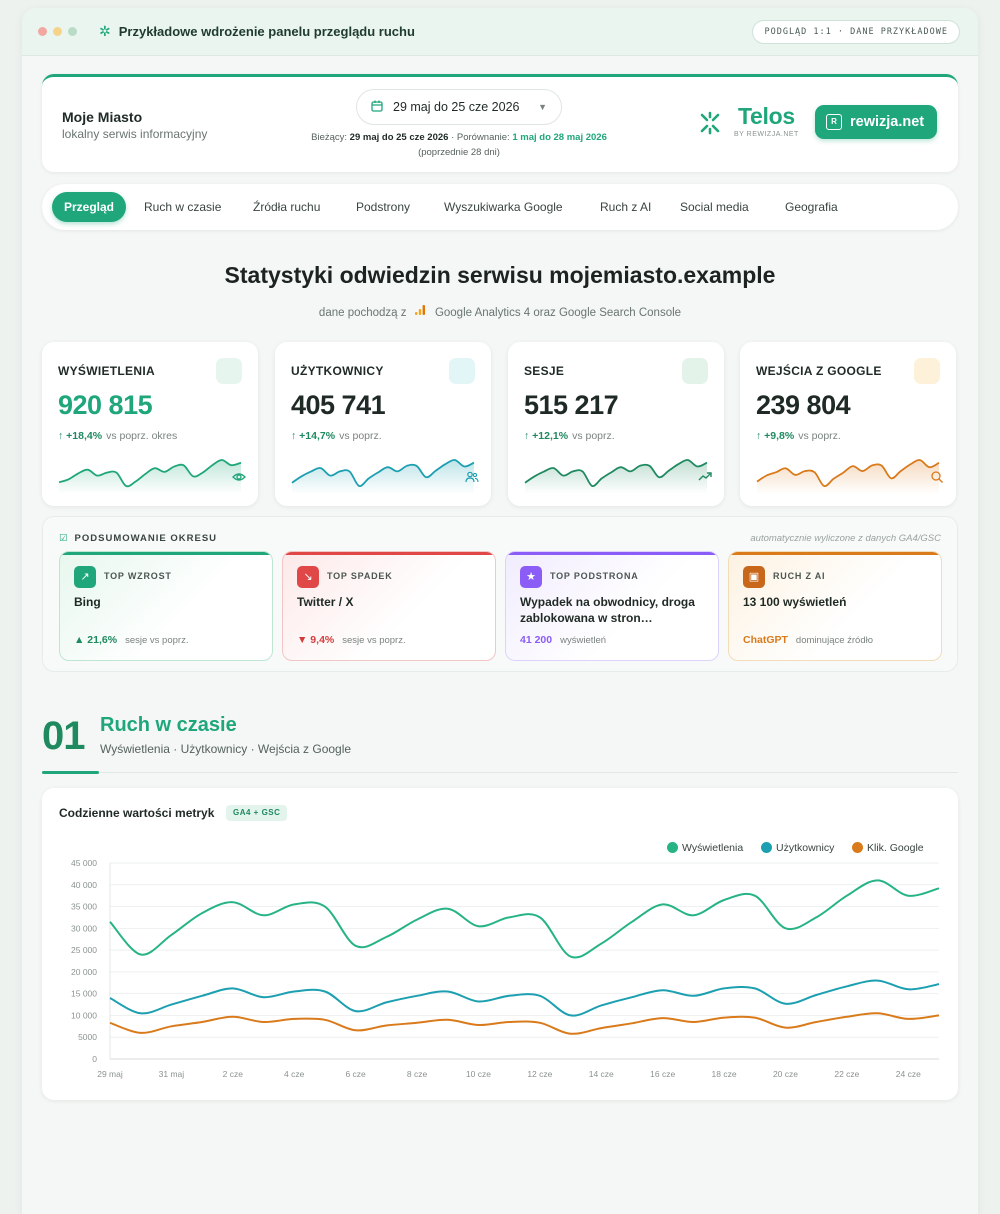  Describe the element at coordinates (662, 1074) in the screenshot. I see `x-tick-label: 16 cze` at that location.